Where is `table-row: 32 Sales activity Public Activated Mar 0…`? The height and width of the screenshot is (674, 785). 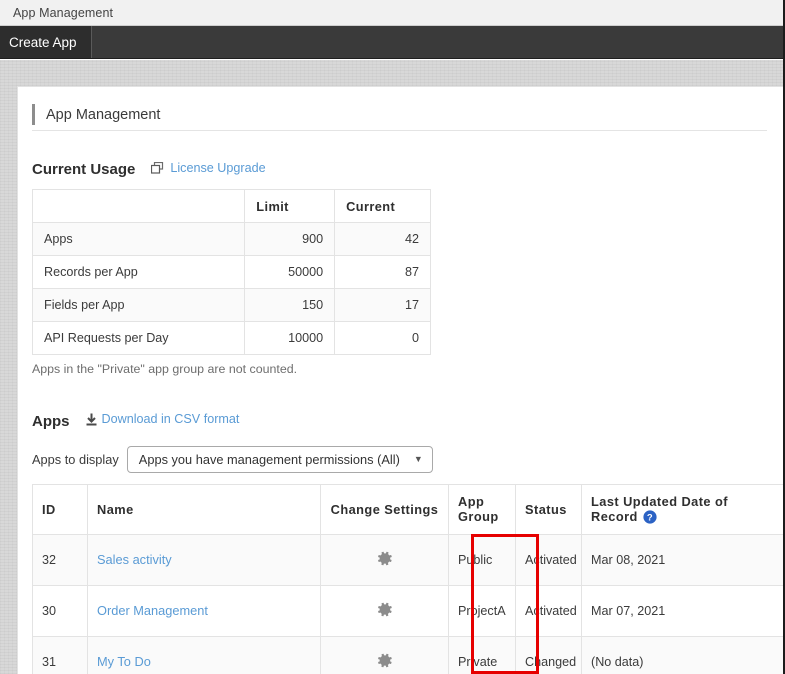
table-row: 32 Sales activity Public Activated Mar 0… is located at coordinates (407, 559).